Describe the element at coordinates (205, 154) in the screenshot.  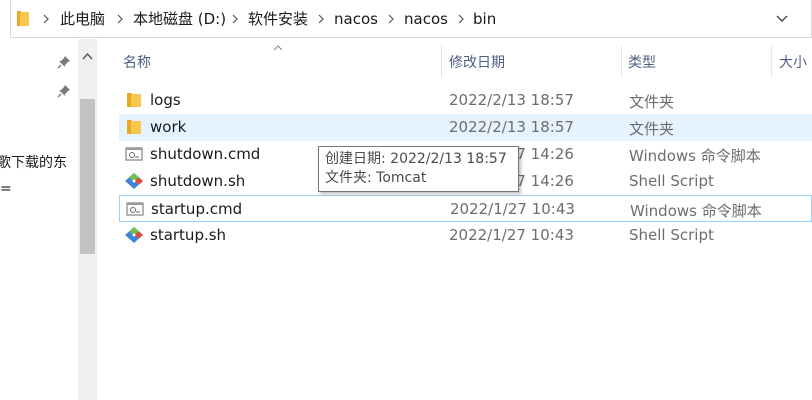
I see `file-name: shutdown.cmd` at that location.